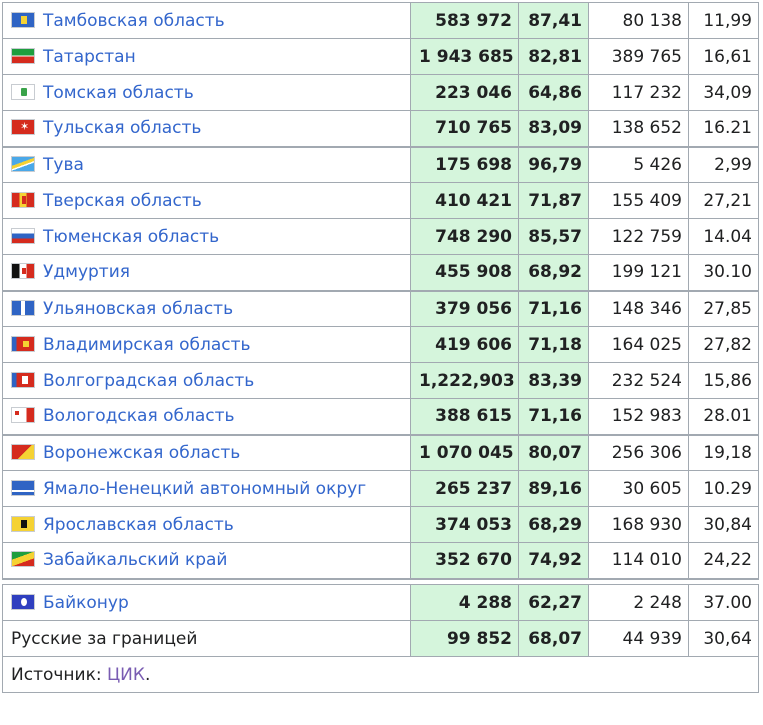 The height and width of the screenshot is (725, 763). What do you see at coordinates (638, 417) in the screenshot?
I see `votes-other-cell: 152 983` at bounding box center [638, 417].